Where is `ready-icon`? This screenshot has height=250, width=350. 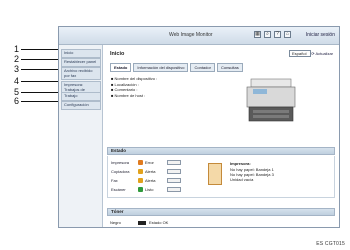
ready-icon is located at coordinates (140, 189).